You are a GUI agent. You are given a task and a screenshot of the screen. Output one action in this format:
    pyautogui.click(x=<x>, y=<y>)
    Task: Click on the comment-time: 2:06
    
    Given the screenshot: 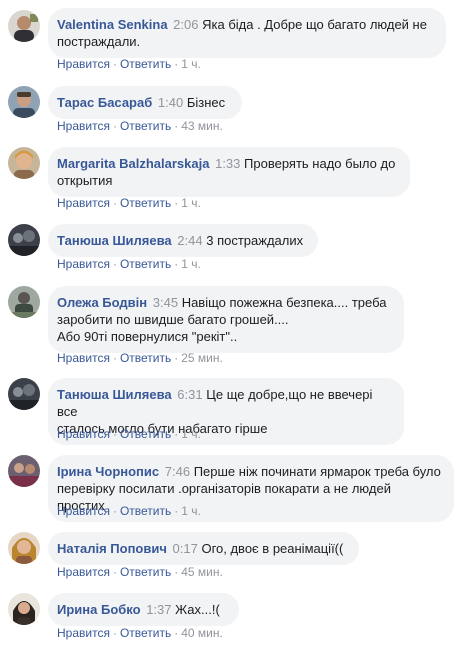 What is the action you would take?
    pyautogui.click(x=186, y=24)
    